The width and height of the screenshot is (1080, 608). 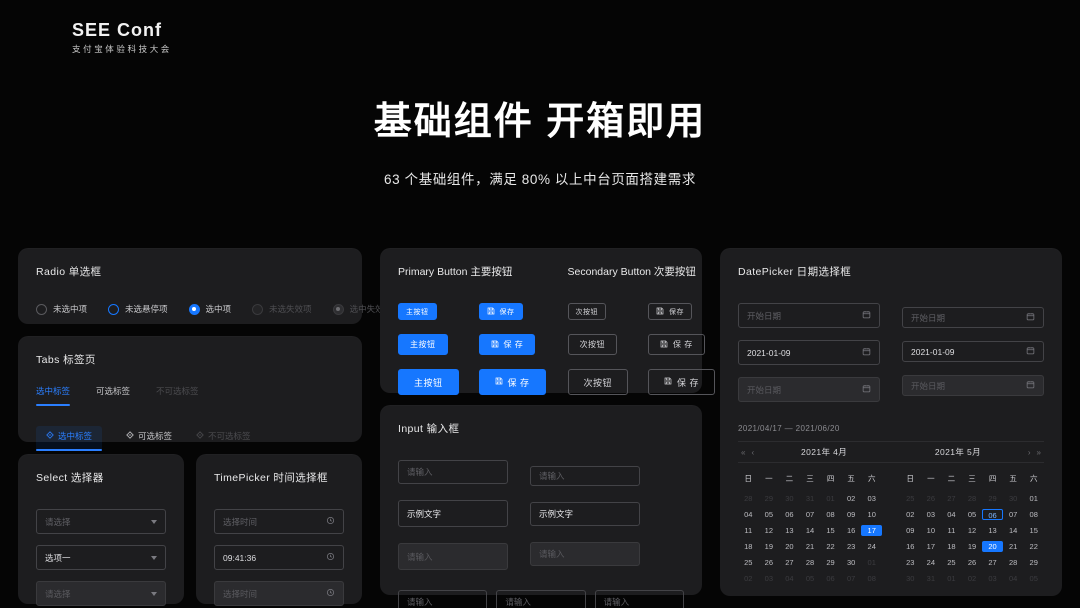 What do you see at coordinates (138, 309) in the screenshot?
I see `radio-option-1: 未选悬停项` at bounding box center [138, 309].